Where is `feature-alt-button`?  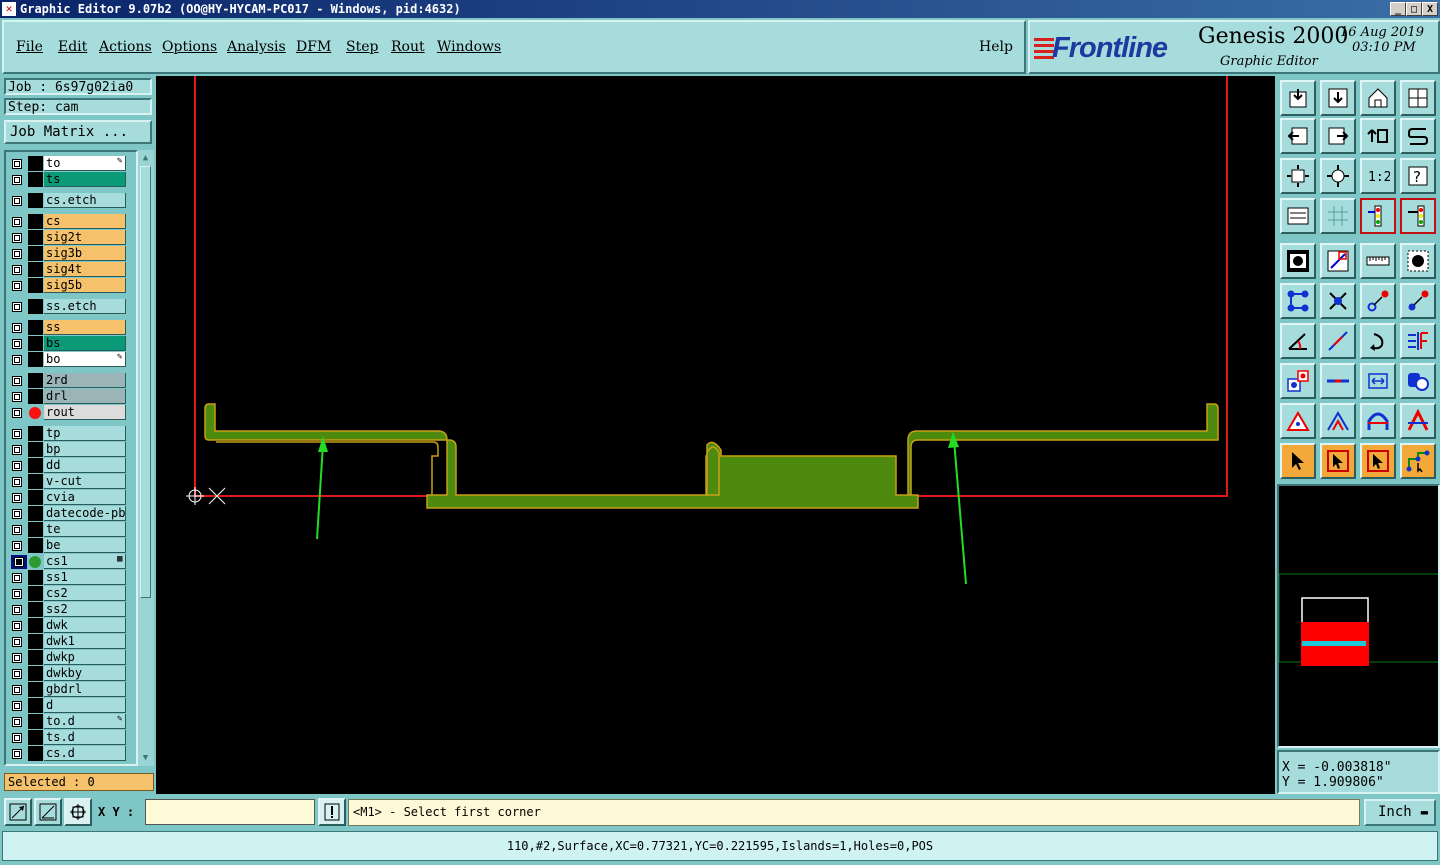 feature-alt-button is located at coordinates (1418, 421).